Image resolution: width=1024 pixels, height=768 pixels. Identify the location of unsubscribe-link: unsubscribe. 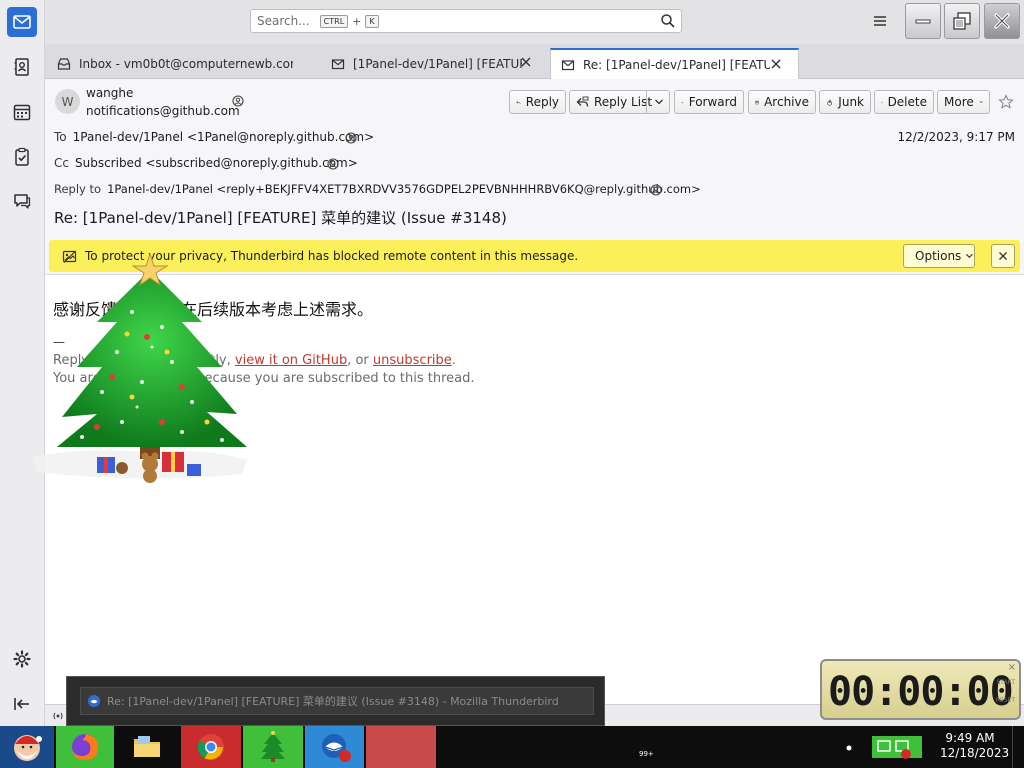
(412, 360).